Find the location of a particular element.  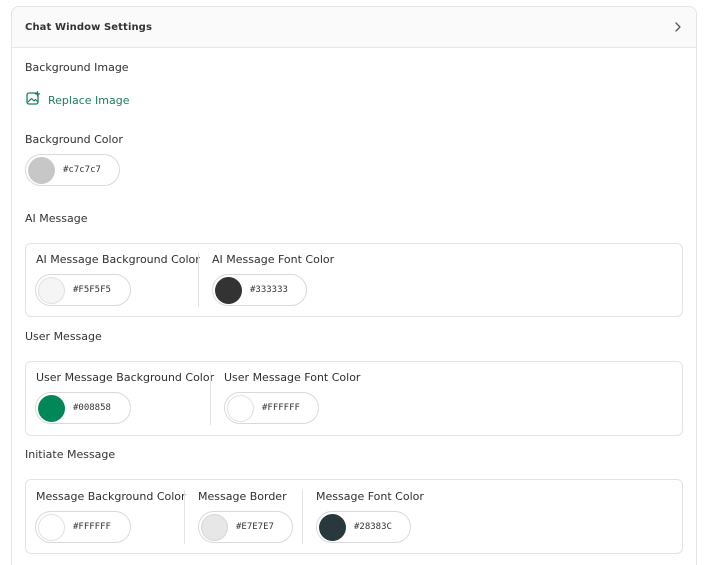

initiate-message-border-picker: #E7E7E7 is located at coordinates (245, 527).